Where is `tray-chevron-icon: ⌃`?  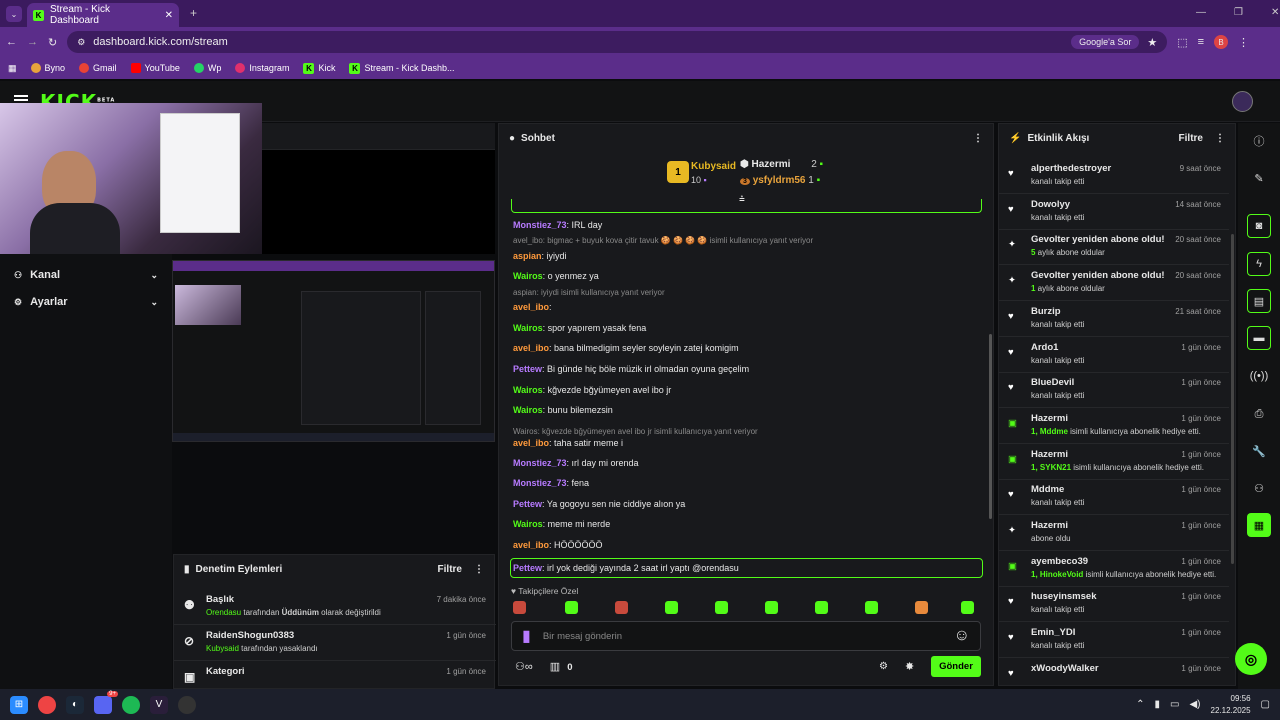 tray-chevron-icon: ⌃ is located at coordinates (1140, 704).